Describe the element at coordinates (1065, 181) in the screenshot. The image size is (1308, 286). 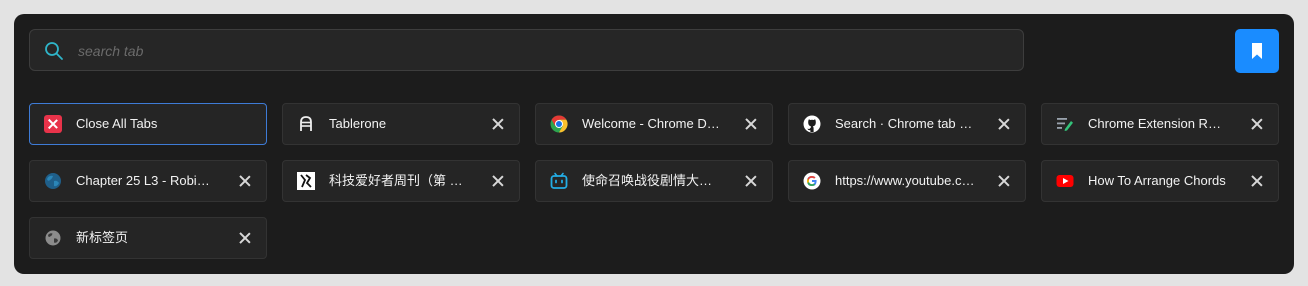
I see `youtube-icon` at that location.